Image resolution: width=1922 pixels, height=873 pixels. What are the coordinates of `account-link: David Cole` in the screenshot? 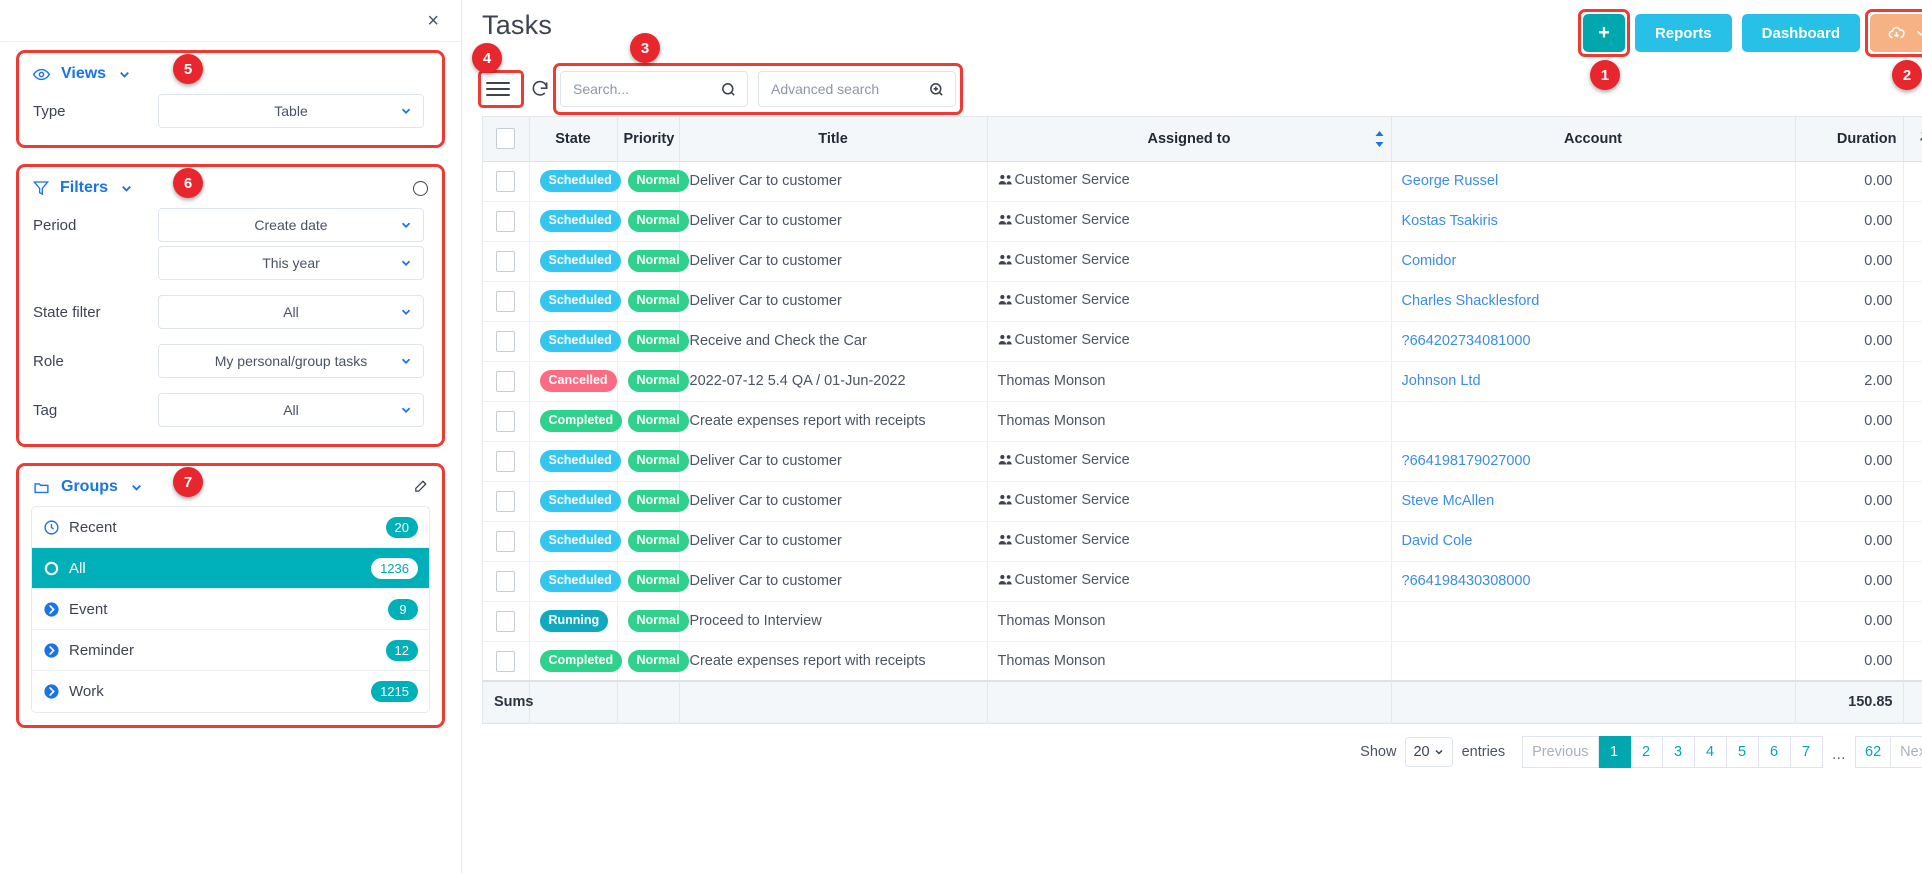 It's located at (1593, 541).